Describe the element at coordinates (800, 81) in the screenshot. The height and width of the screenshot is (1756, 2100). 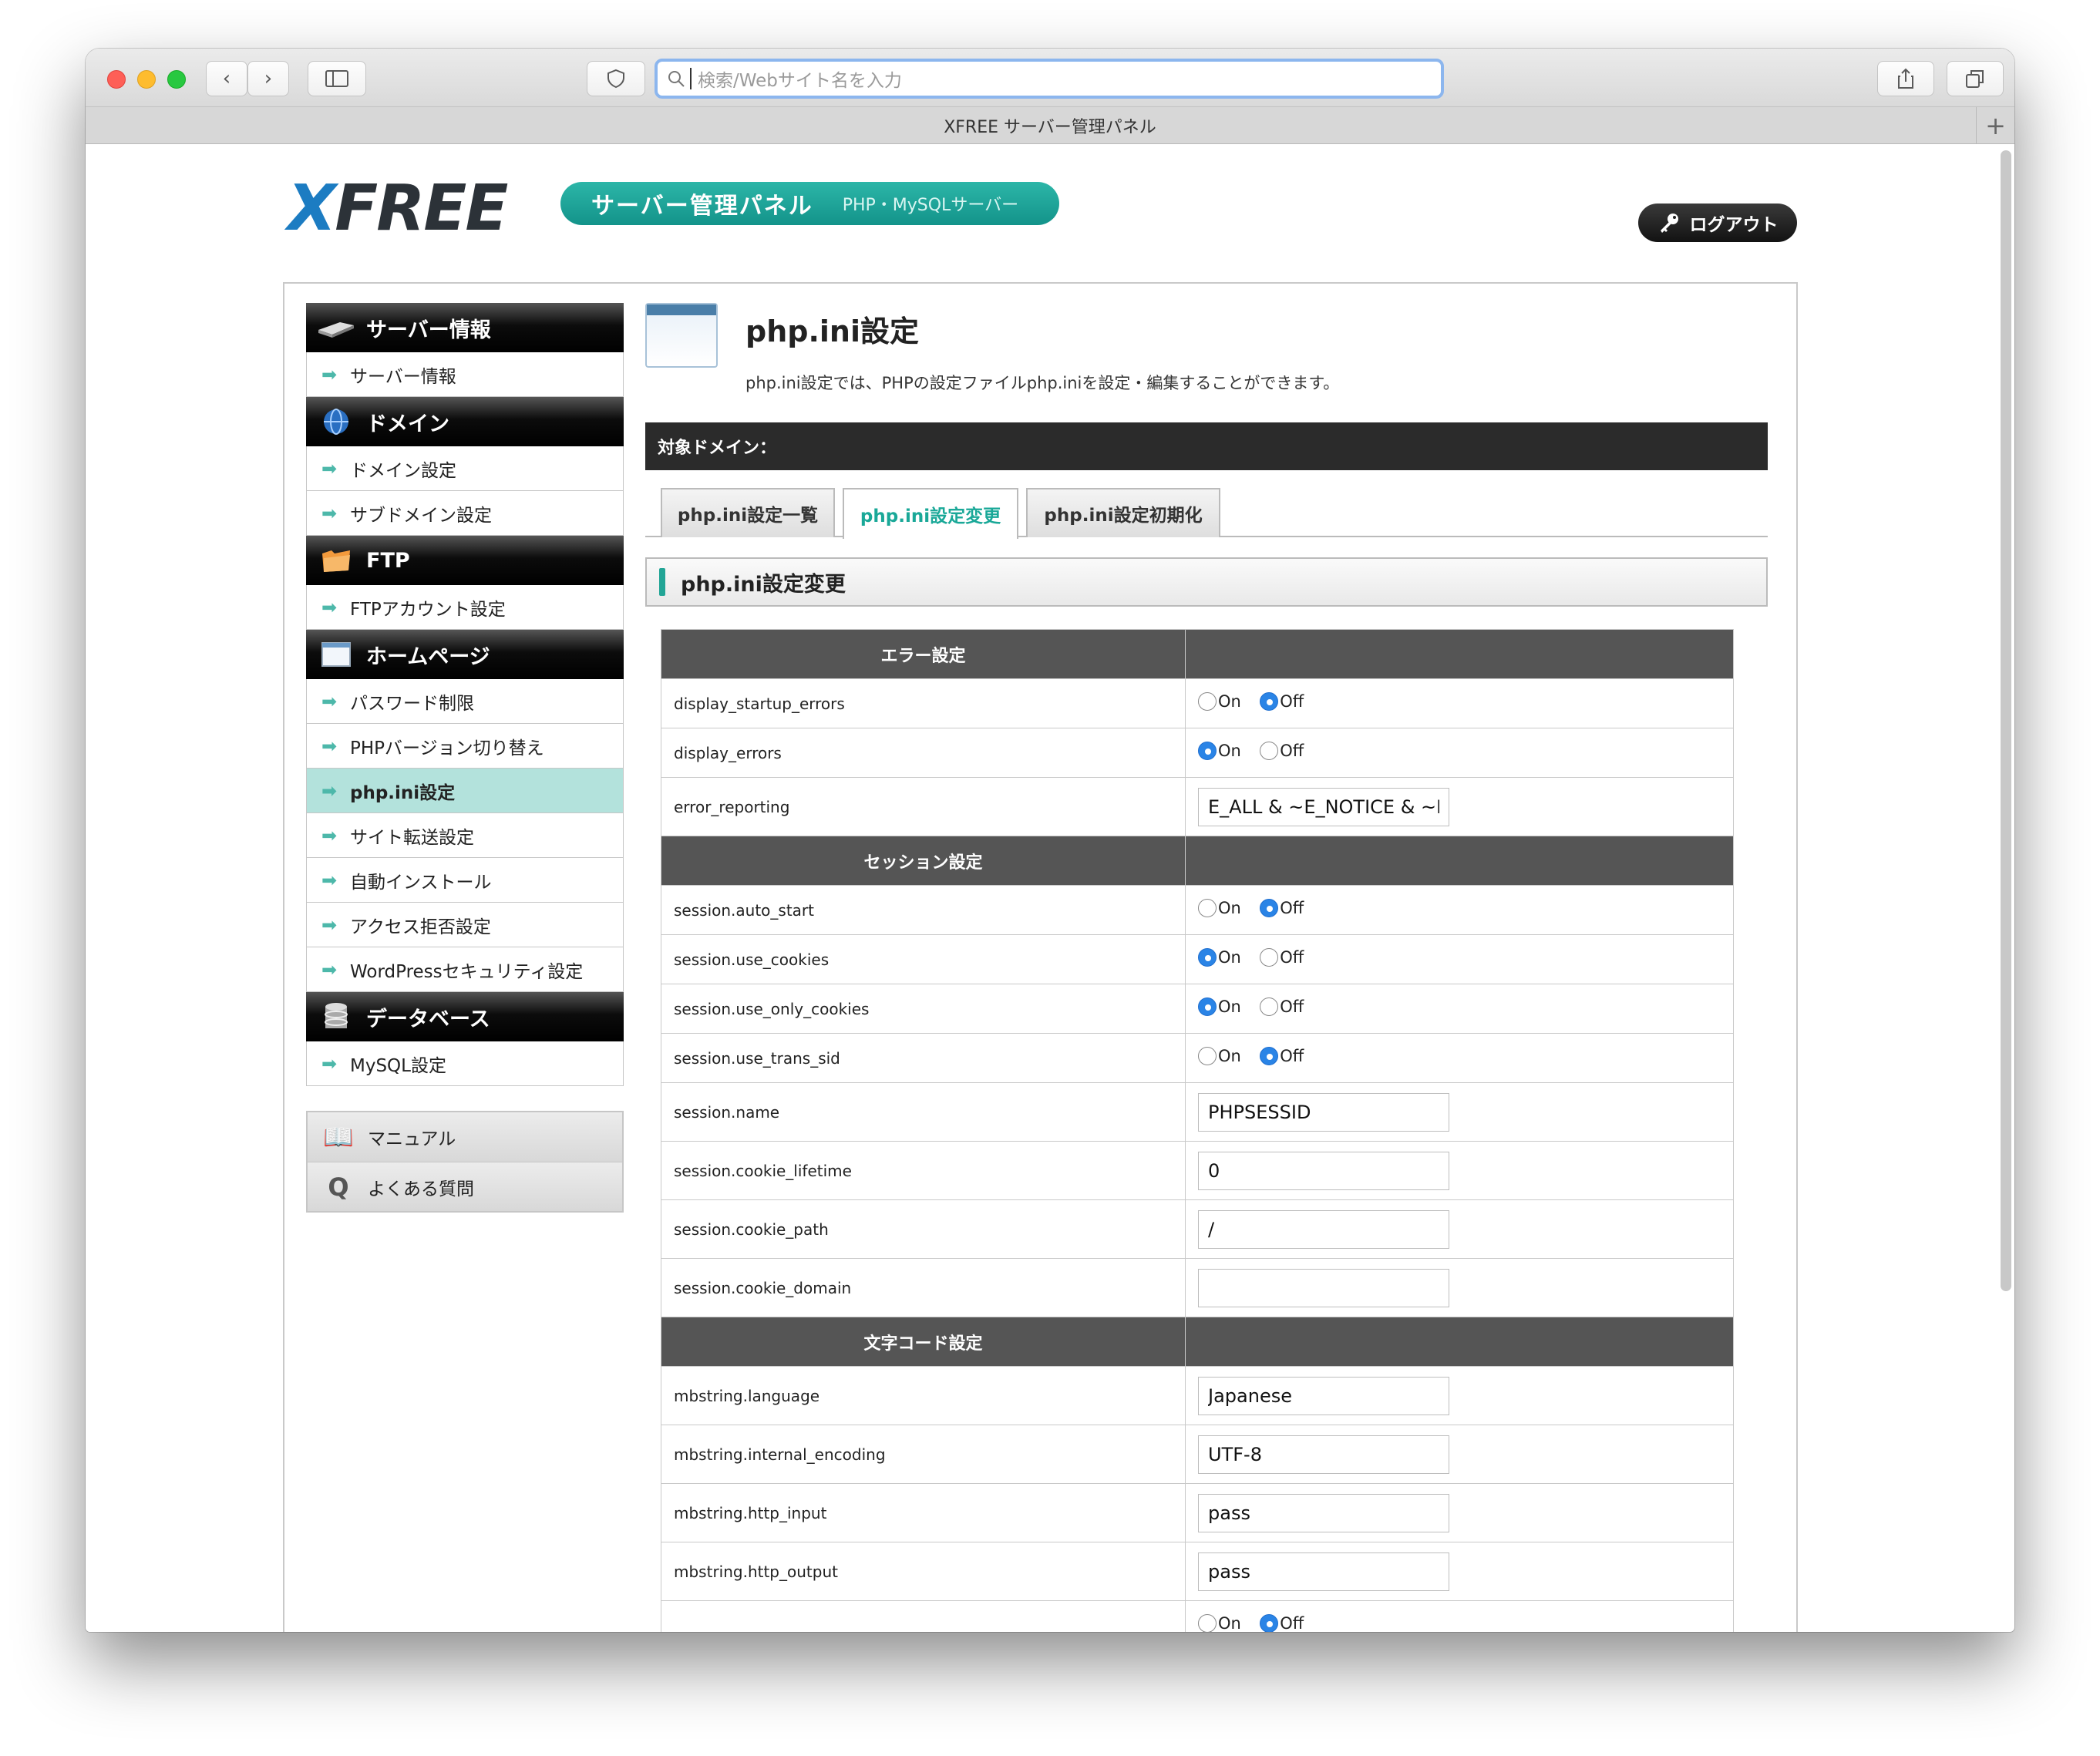
I see `address-placeholder: 検索/Webサイト名を入力` at that location.